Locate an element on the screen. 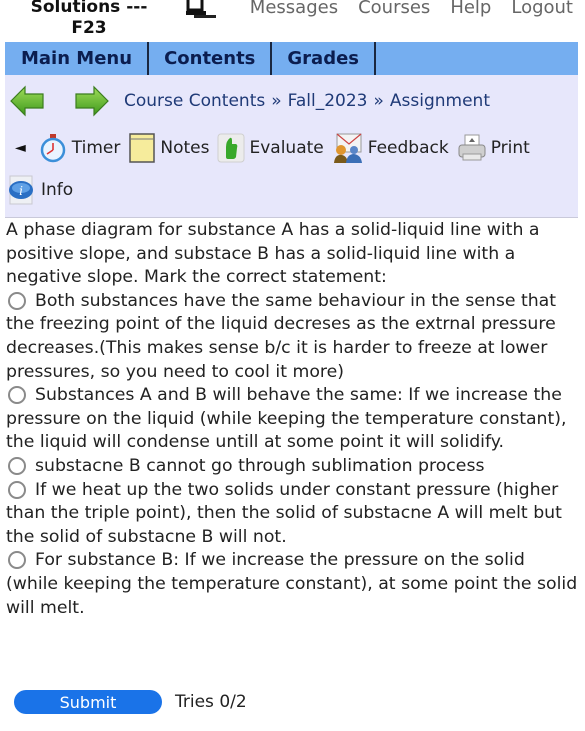 Image resolution: width=585 pixels, height=731 pixels. svg-text: i is located at coordinates (21, 191).